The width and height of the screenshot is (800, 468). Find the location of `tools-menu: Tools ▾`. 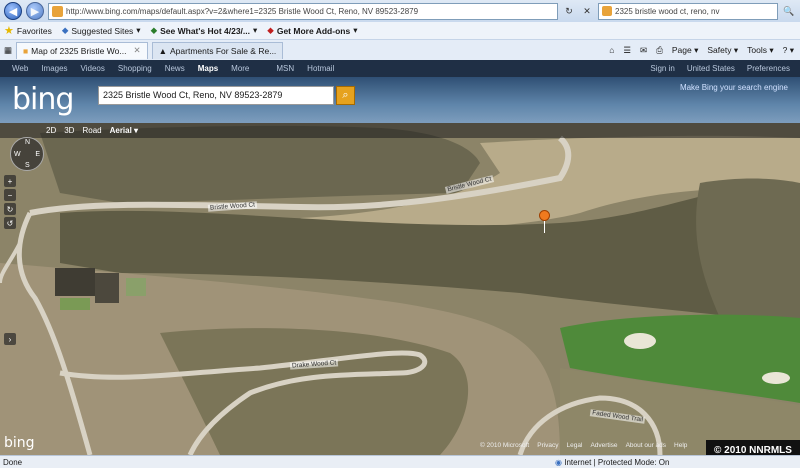

tools-menu: Tools ▾ is located at coordinates (760, 50).